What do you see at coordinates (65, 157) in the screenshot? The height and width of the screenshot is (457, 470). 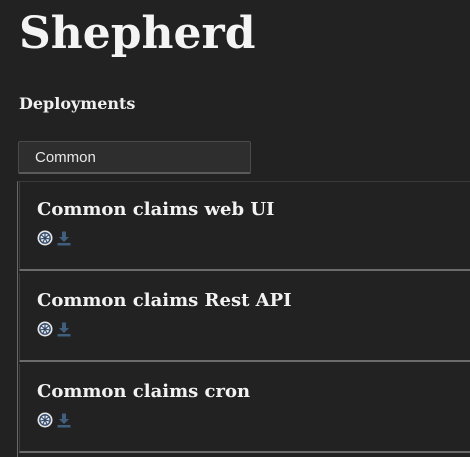 I see `filter-tab-label: Common` at bounding box center [65, 157].